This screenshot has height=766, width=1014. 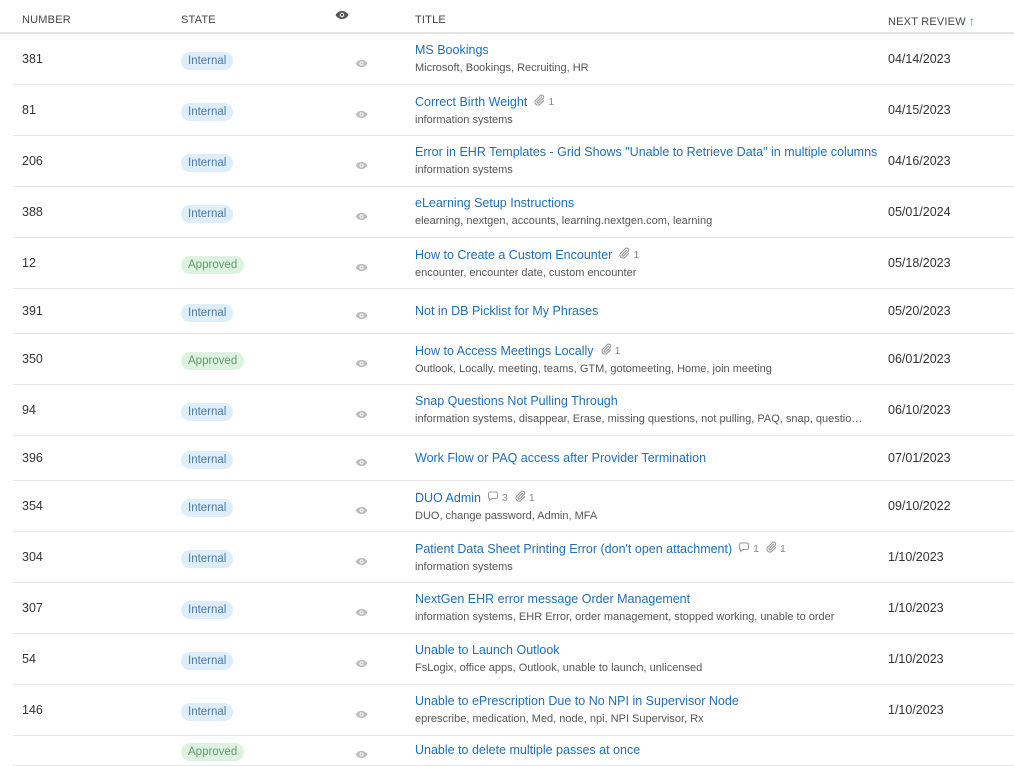 I want to click on row-number: 12, so click(x=29, y=263).